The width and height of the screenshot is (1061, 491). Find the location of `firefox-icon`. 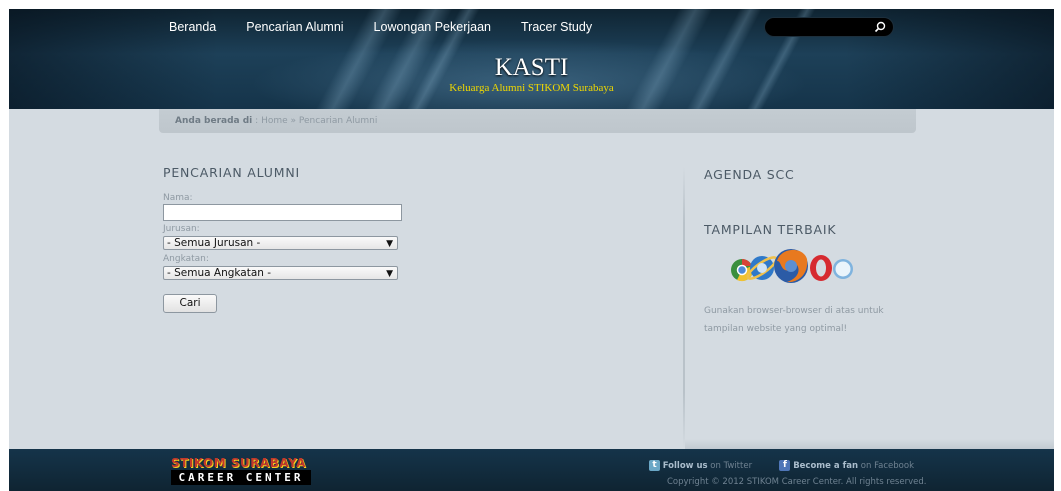

firefox-icon is located at coordinates (791, 266).